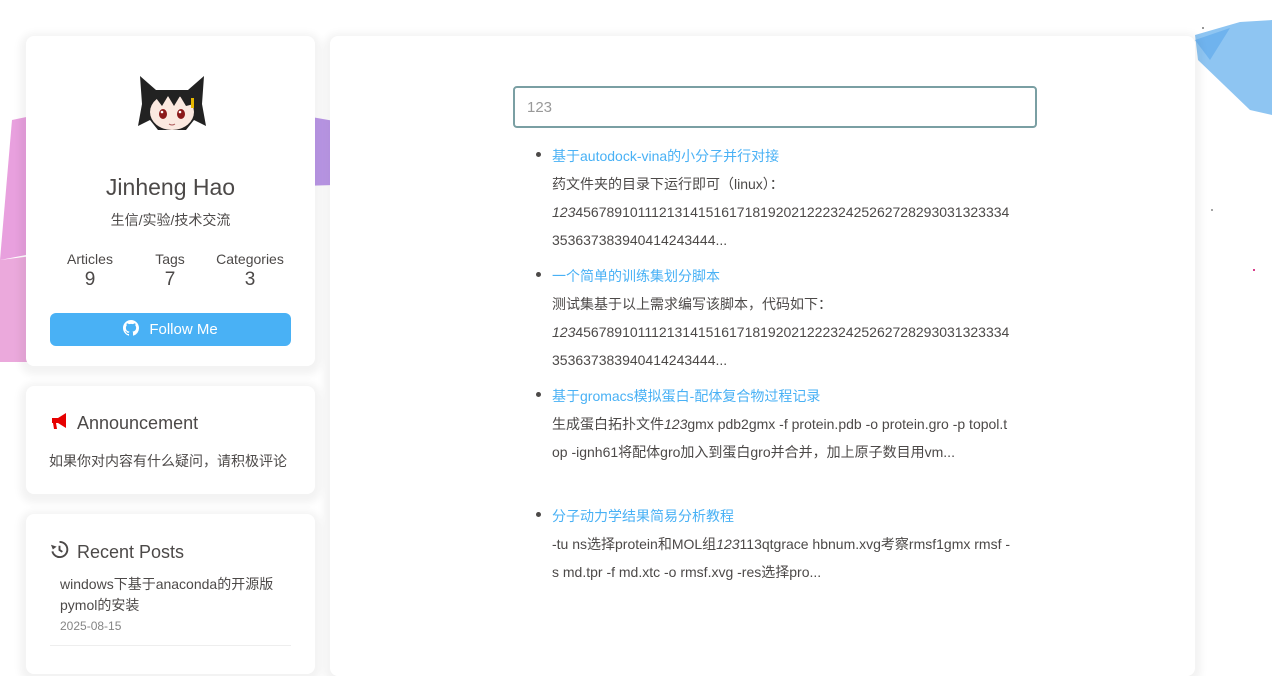  Describe the element at coordinates (608, 424) in the screenshot. I see `snippet-text: 生成蛋白拓扑文件` at that location.